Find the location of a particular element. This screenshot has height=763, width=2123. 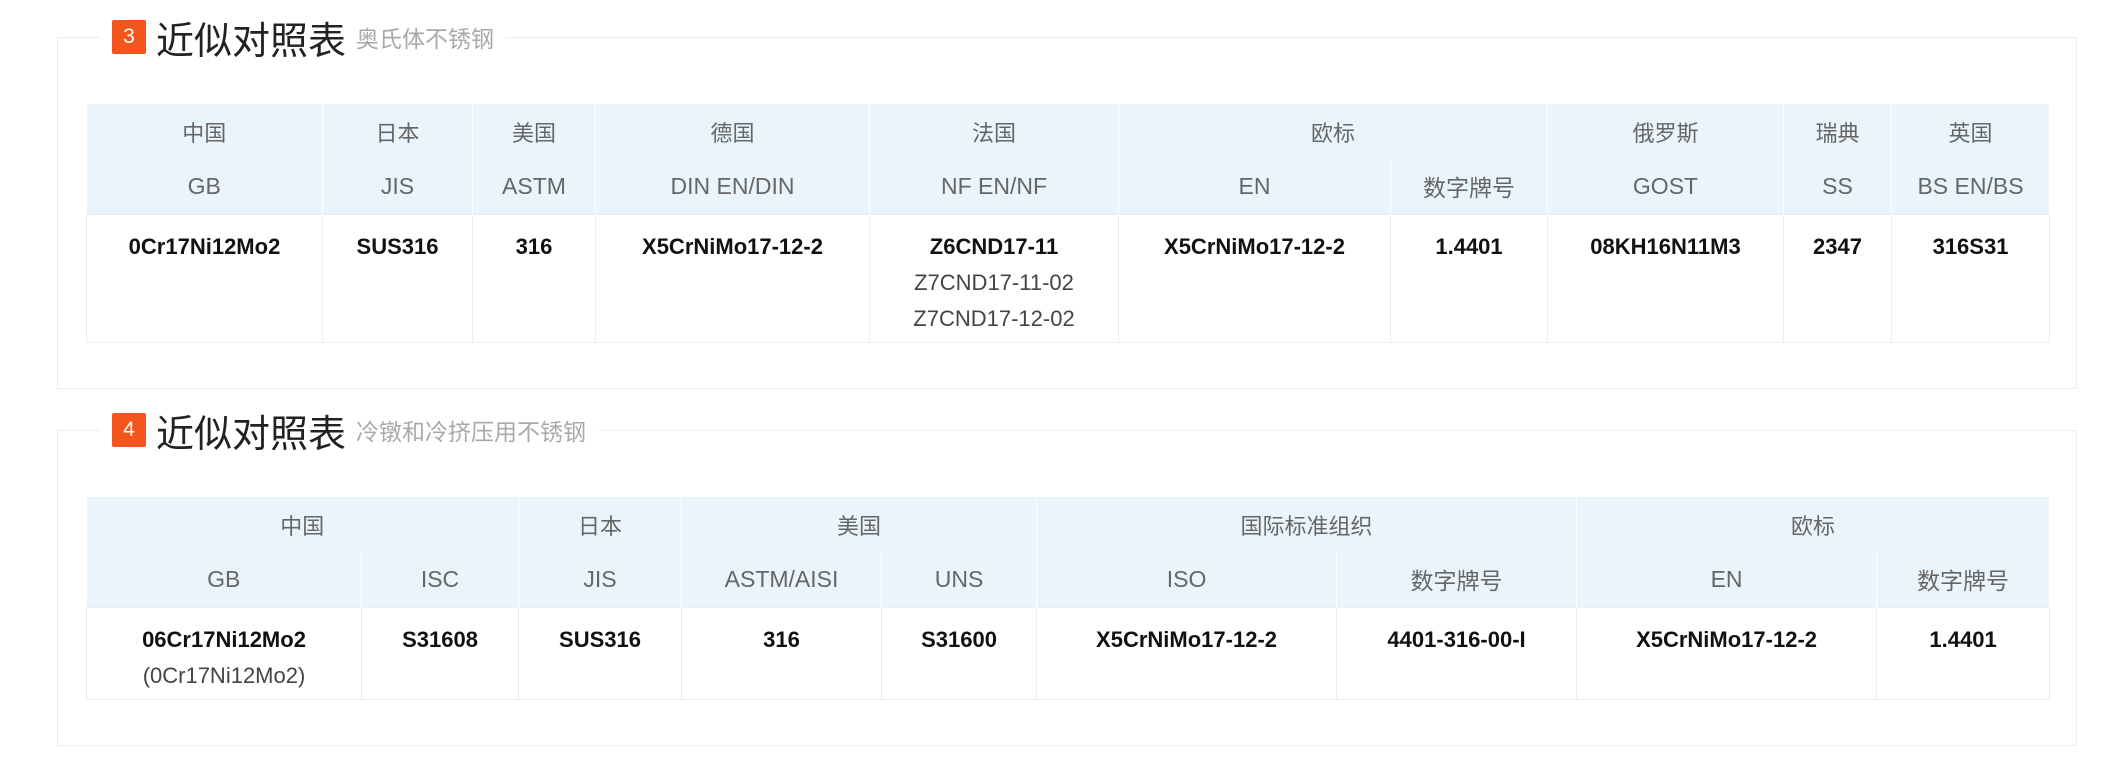

table-cell: S31600 is located at coordinates (959, 653).